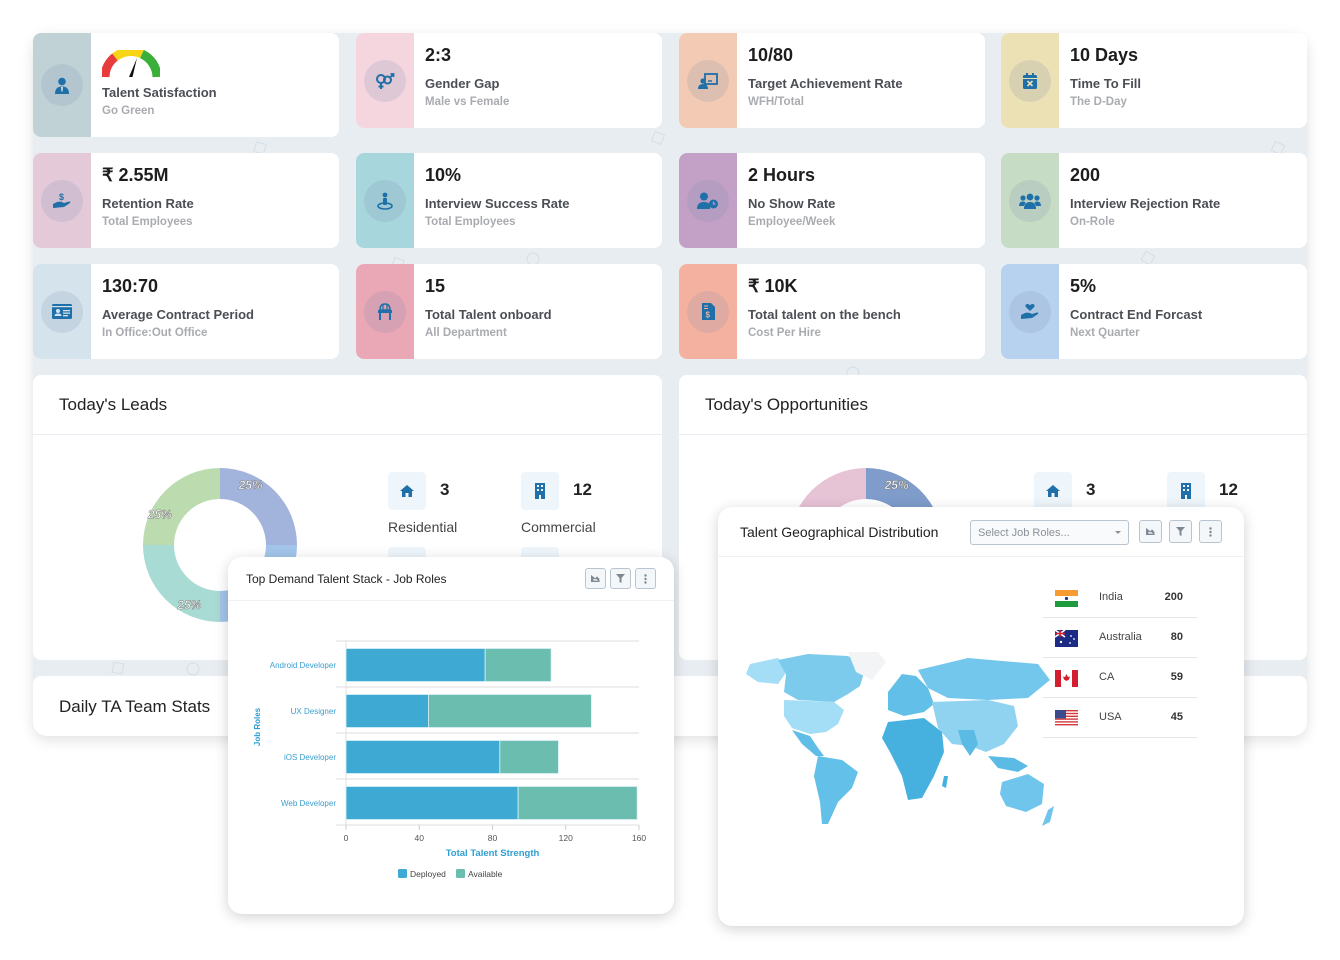 The width and height of the screenshot is (1340, 960). Describe the element at coordinates (385, 311) in the screenshot. I see `chair-icon` at that location.